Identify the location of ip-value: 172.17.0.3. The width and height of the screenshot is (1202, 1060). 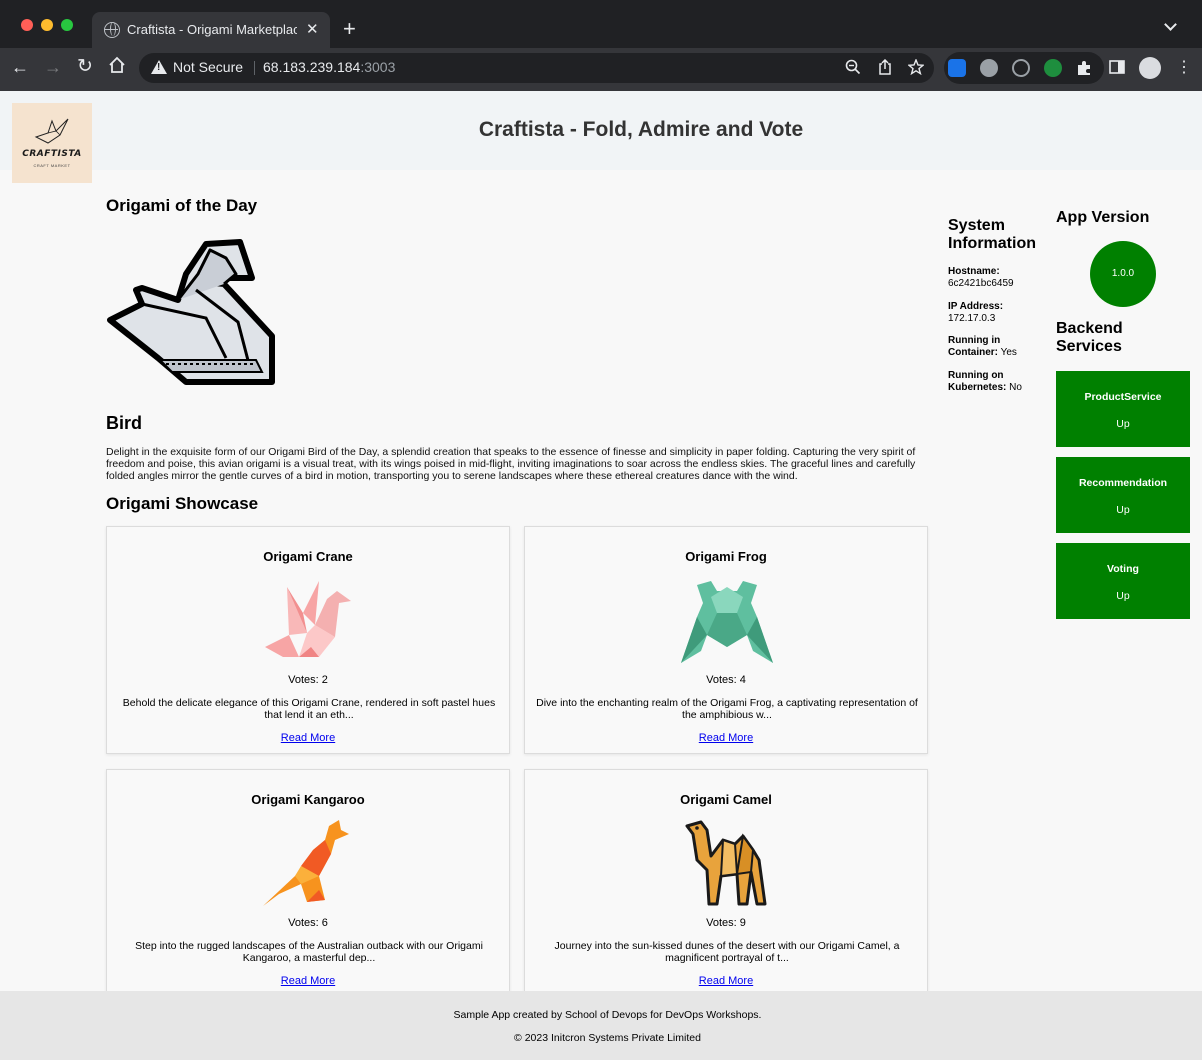
(972, 318).